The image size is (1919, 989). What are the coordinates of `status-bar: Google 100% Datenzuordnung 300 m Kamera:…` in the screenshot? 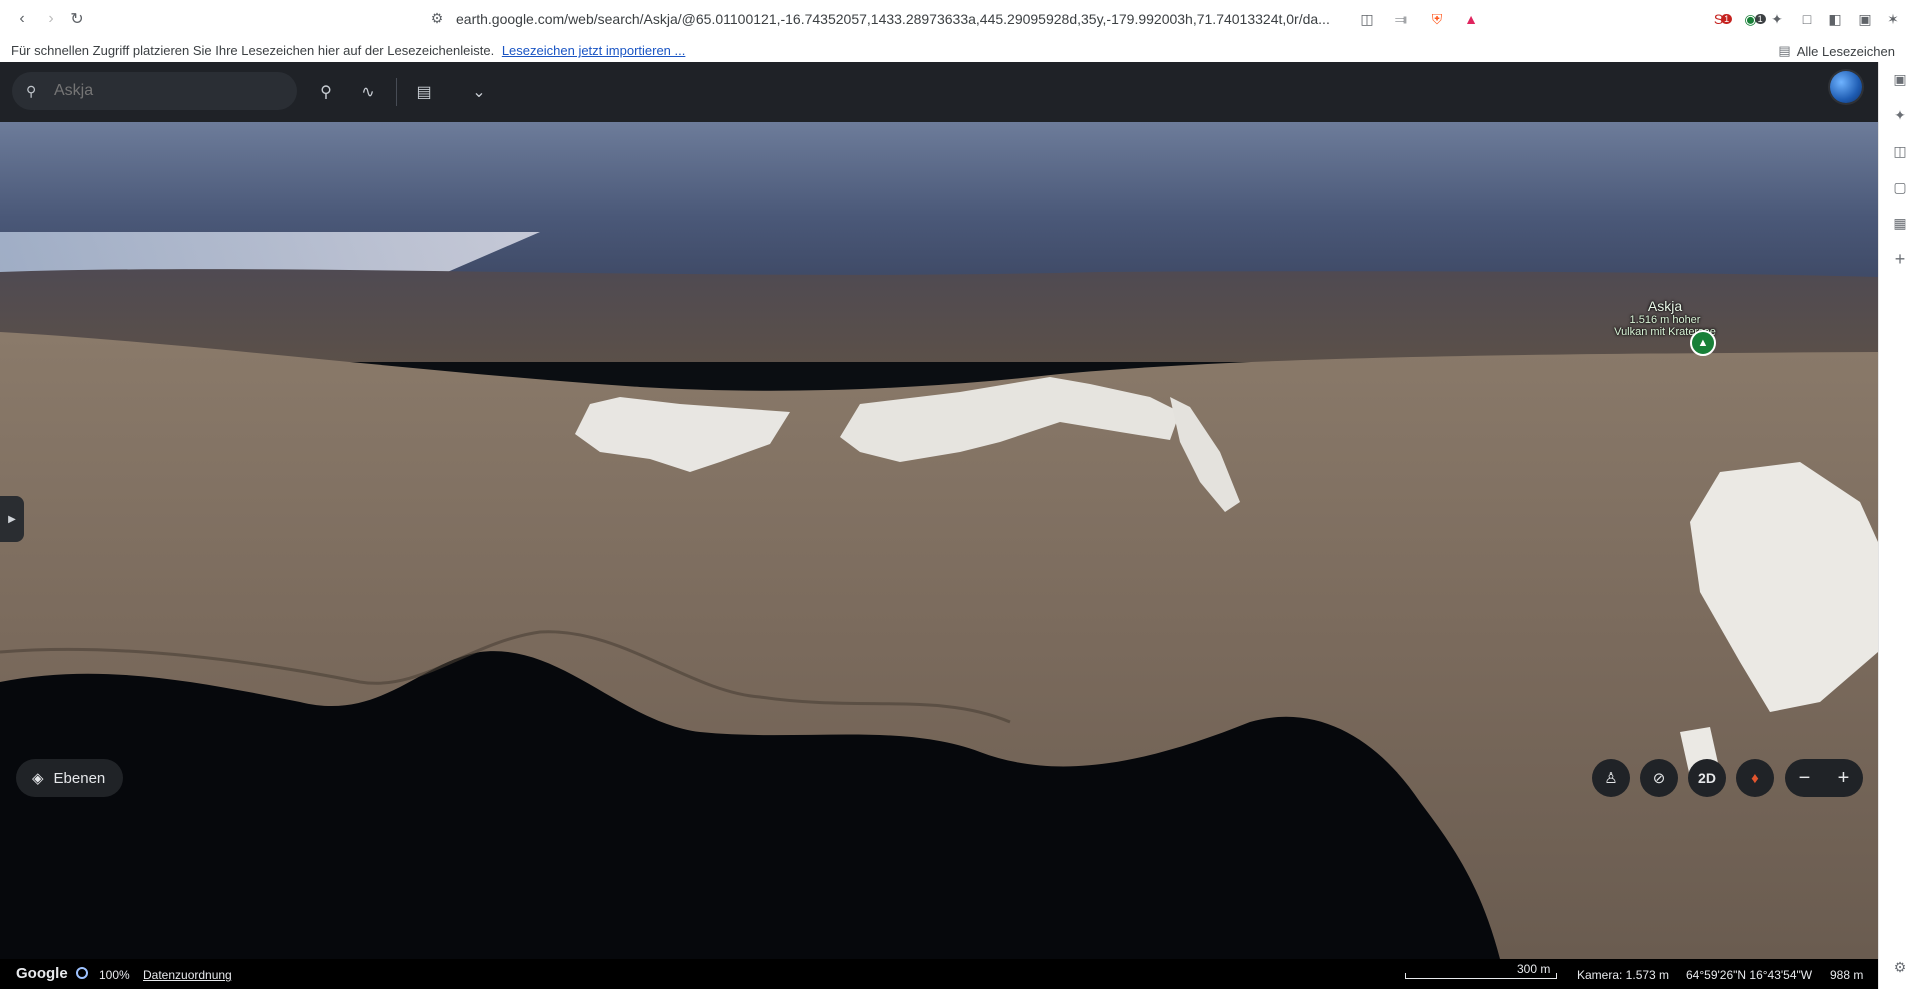 It's located at (939, 974).